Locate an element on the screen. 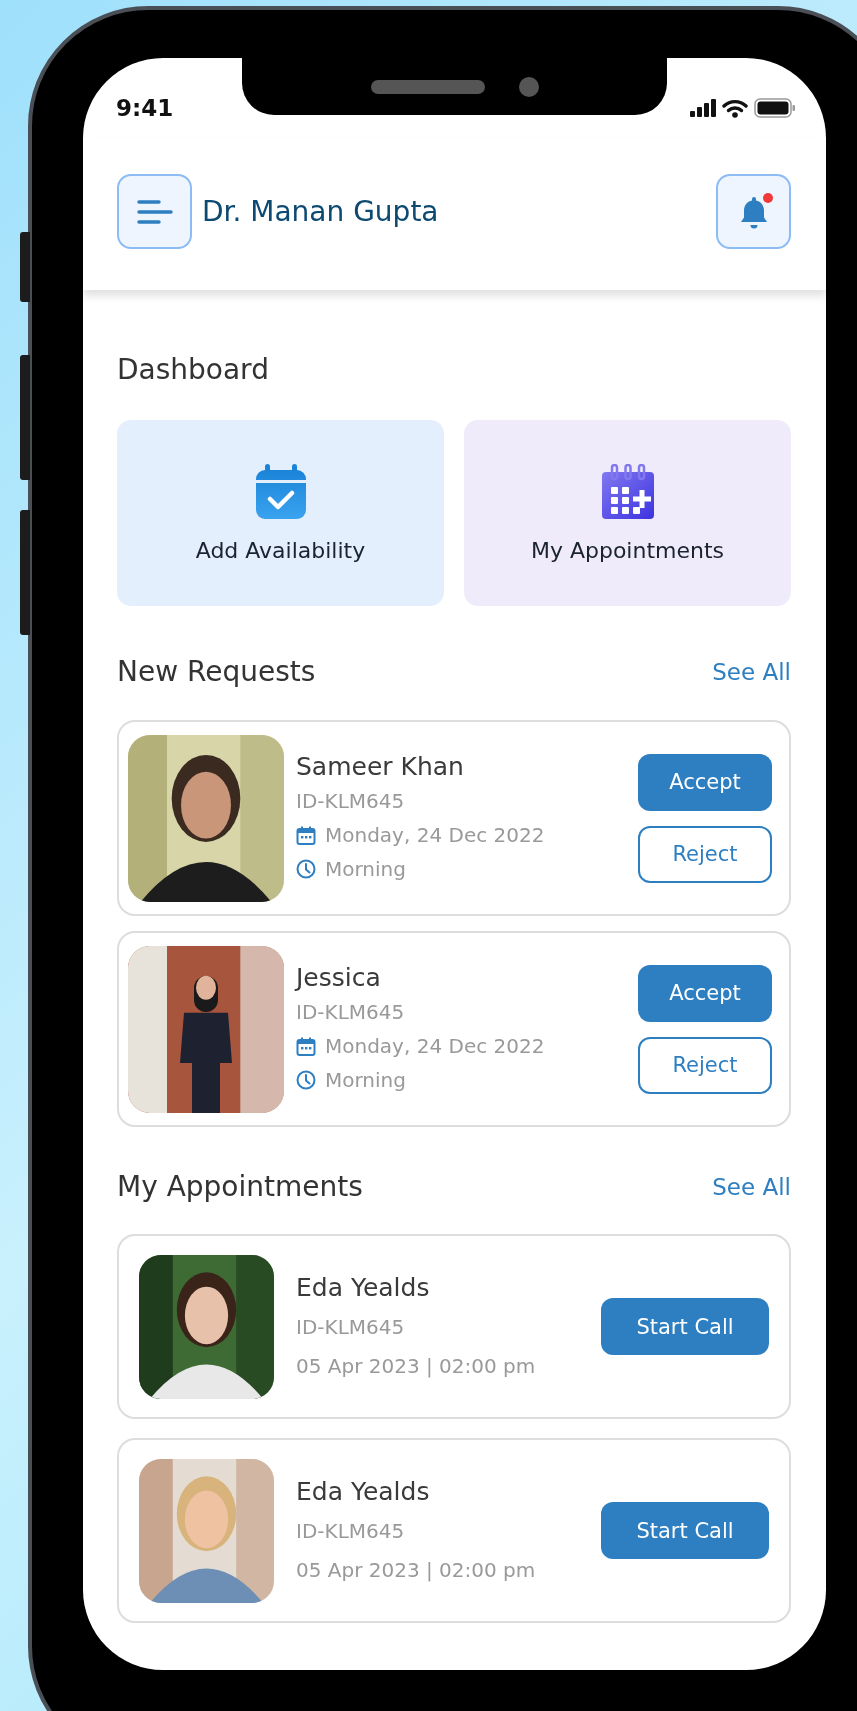 The image size is (857, 1711). notification-button is located at coordinates (753, 211).